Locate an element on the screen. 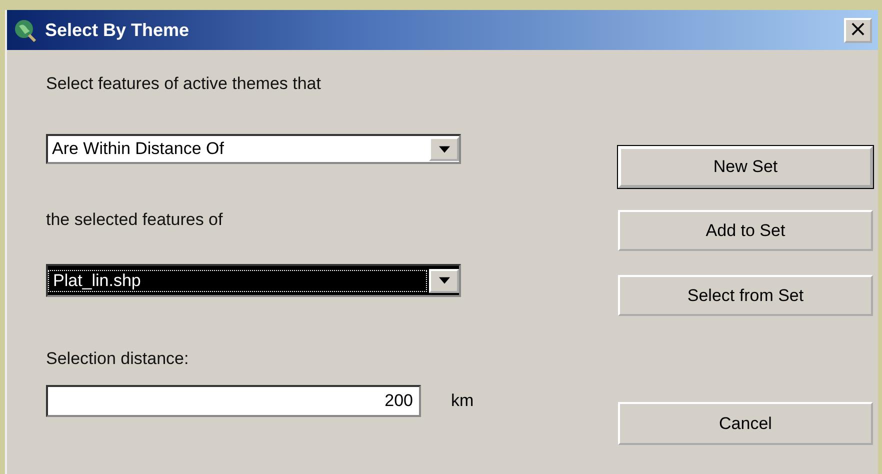 This screenshot has width=882, height=474. window-title: Select By Theme is located at coordinates (117, 30).